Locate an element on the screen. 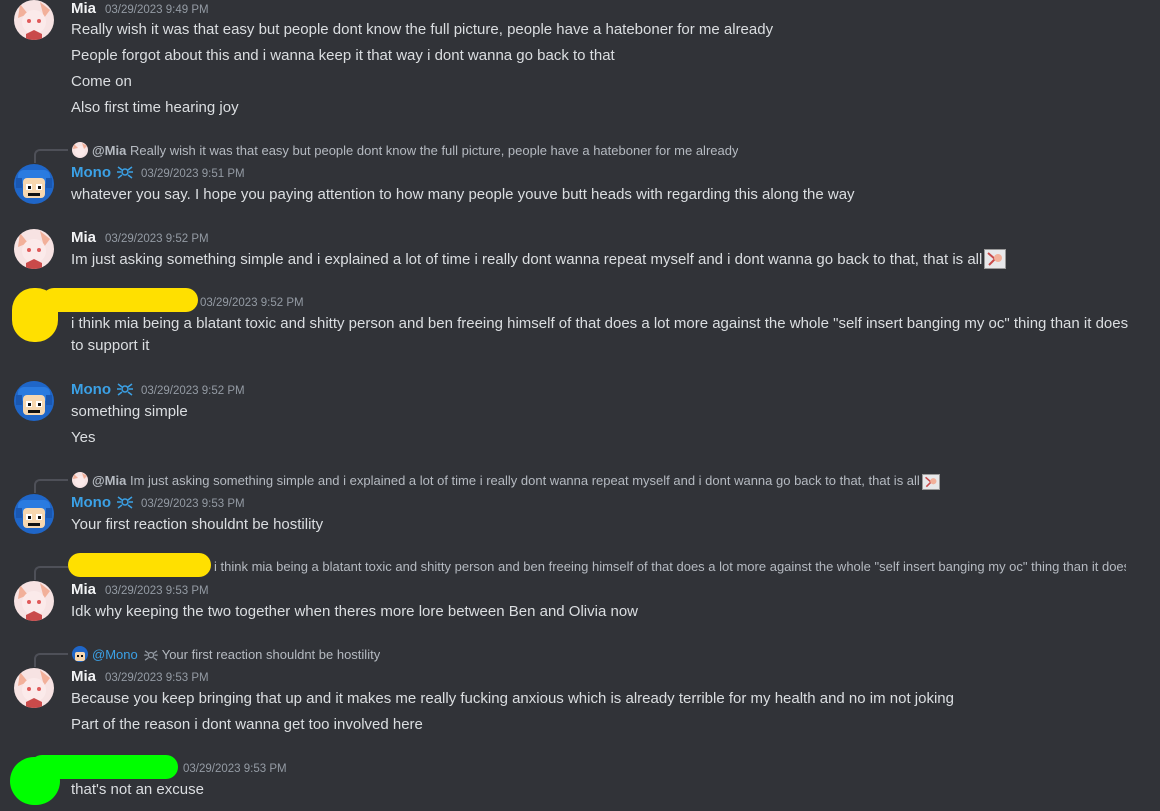 The height and width of the screenshot is (811, 1160). message-text: something simple is located at coordinates (129, 411).